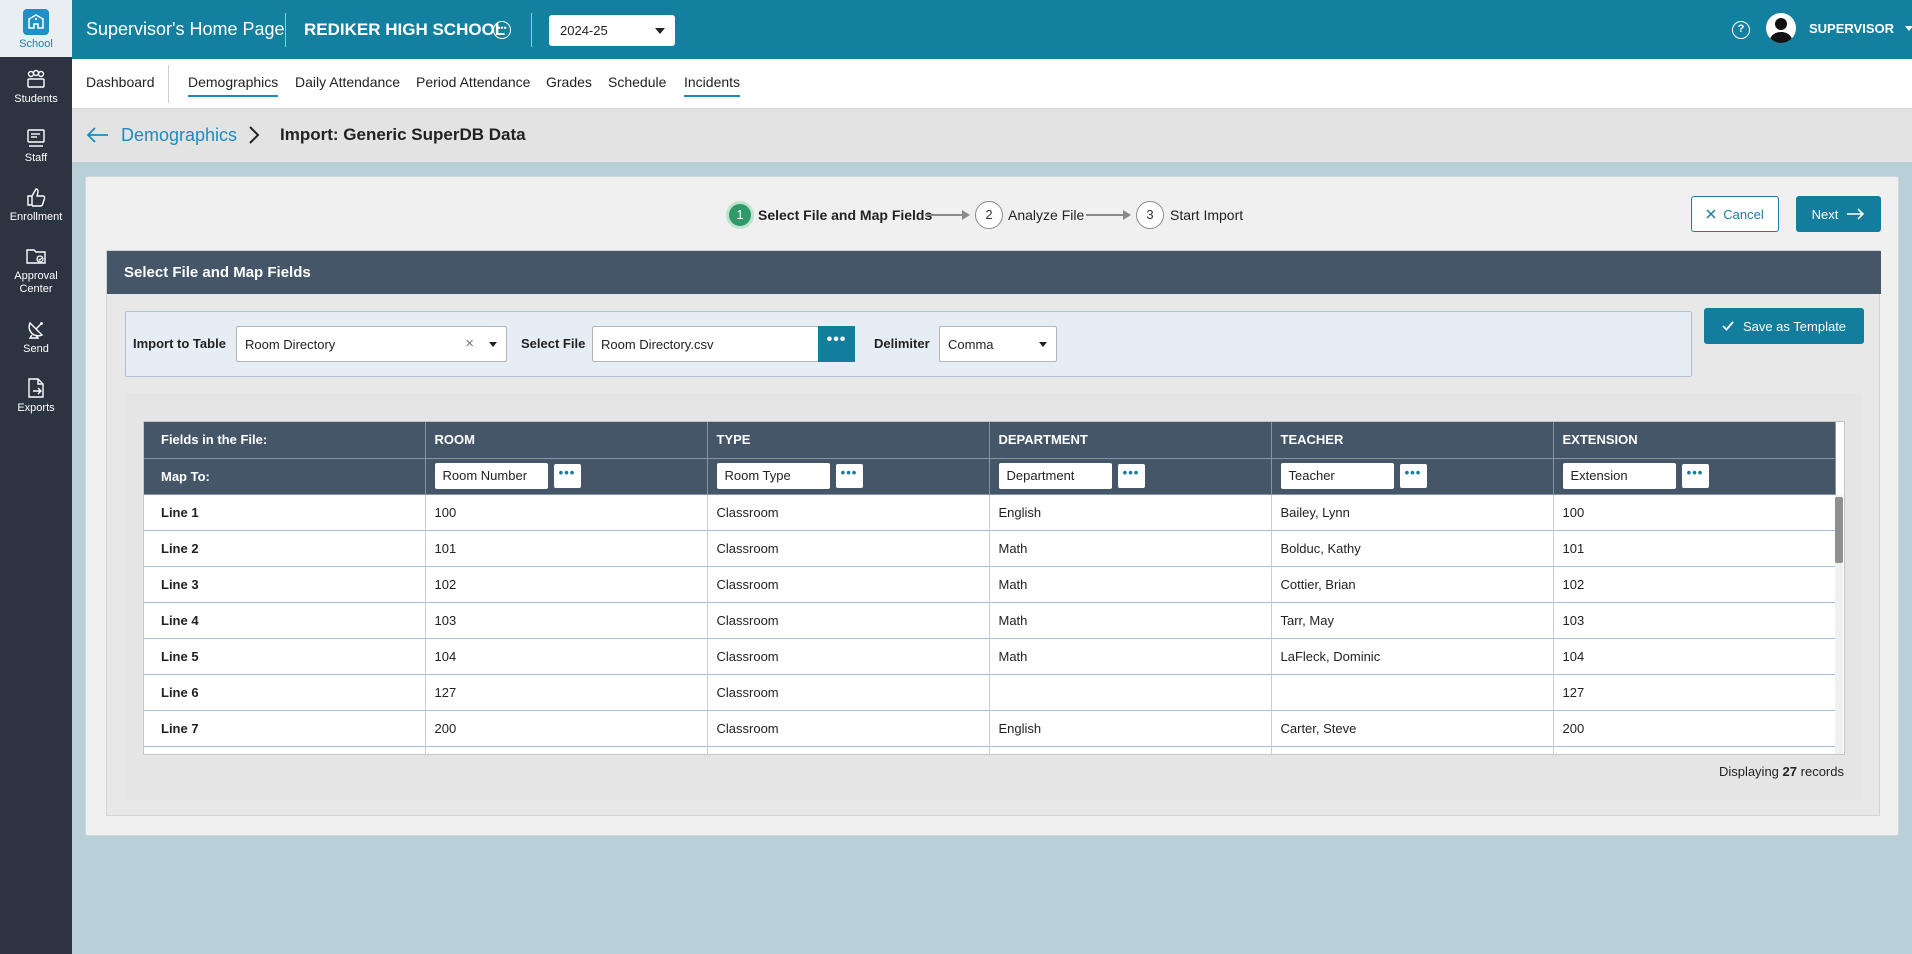  What do you see at coordinates (1337, 476) in the screenshot?
I see `map-to-field: Teacher` at bounding box center [1337, 476].